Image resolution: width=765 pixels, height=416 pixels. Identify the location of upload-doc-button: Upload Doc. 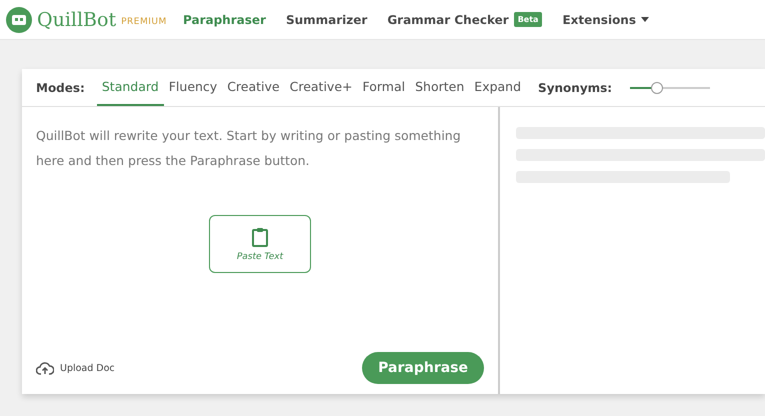
(75, 368).